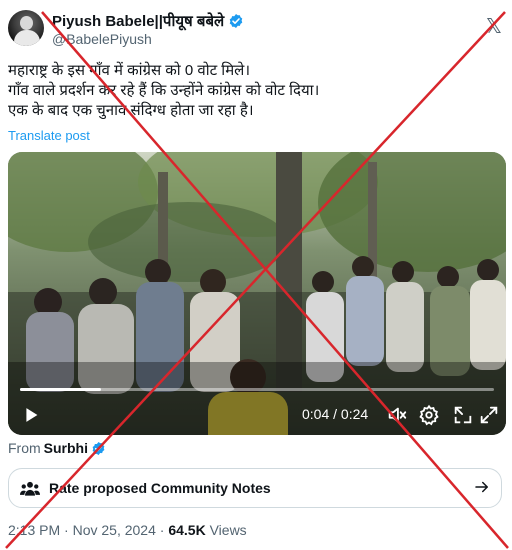  What do you see at coordinates (187, 530) in the screenshot?
I see `views-count: 64.5K` at bounding box center [187, 530].